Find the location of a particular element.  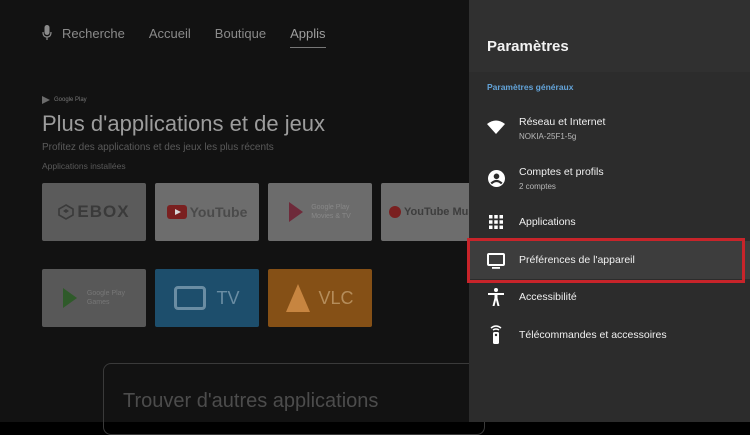

app-tile-google-play-movies: Google Play Movies & TV is located at coordinates (320, 212).